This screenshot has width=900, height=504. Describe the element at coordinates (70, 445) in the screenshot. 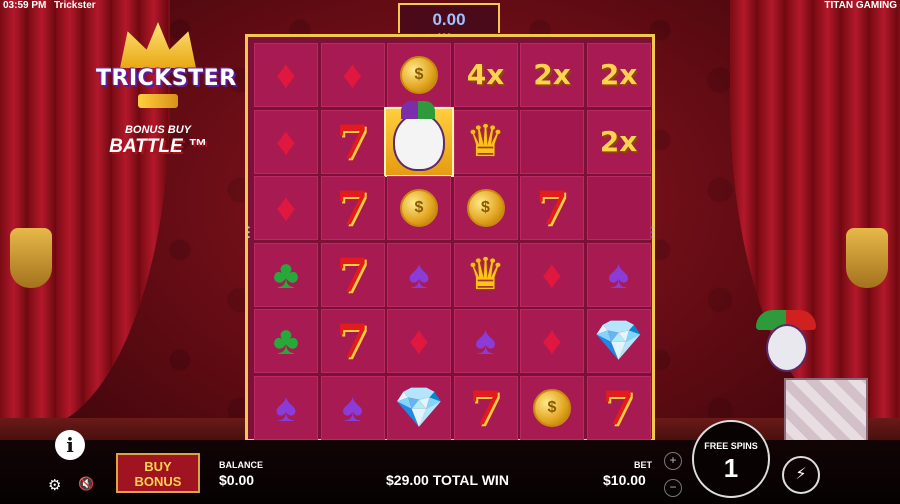

I see `info-button: i` at that location.